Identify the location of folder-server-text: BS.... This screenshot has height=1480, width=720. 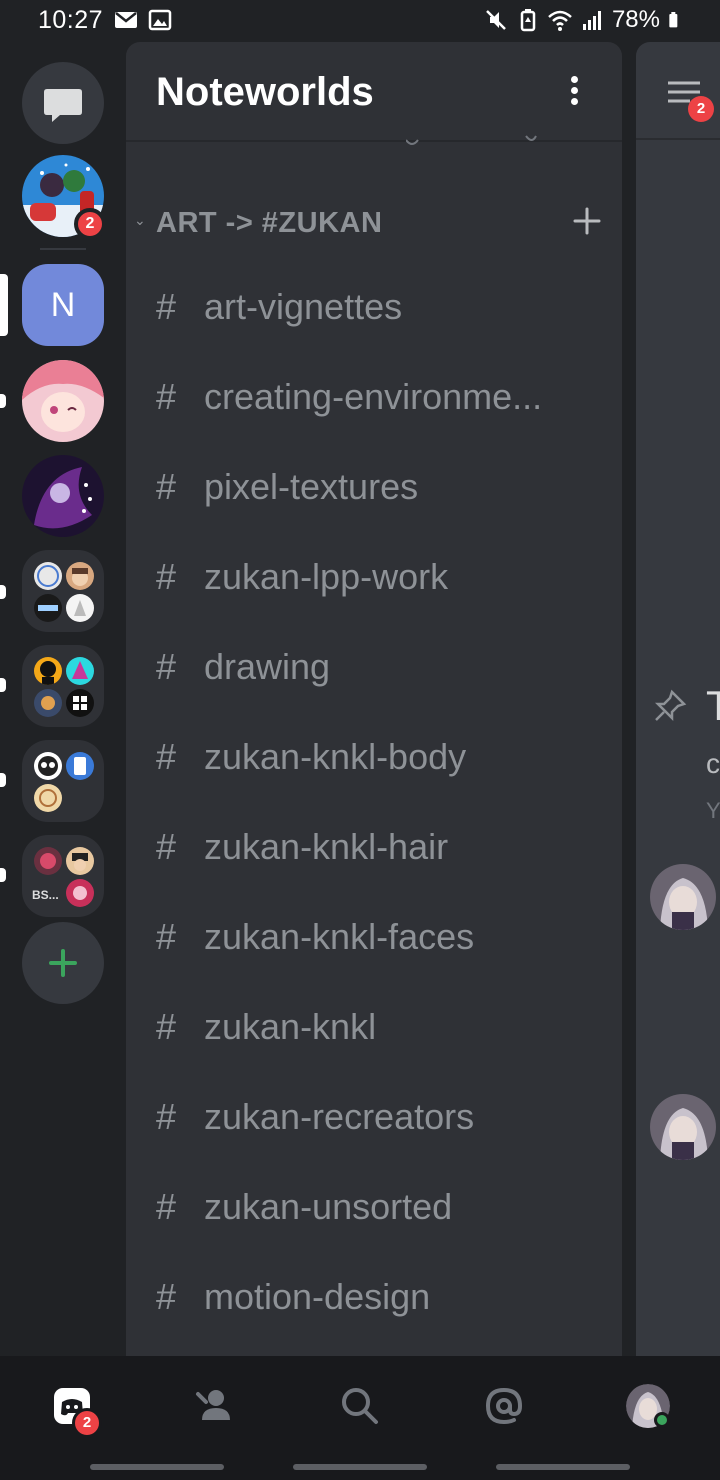
(45, 895).